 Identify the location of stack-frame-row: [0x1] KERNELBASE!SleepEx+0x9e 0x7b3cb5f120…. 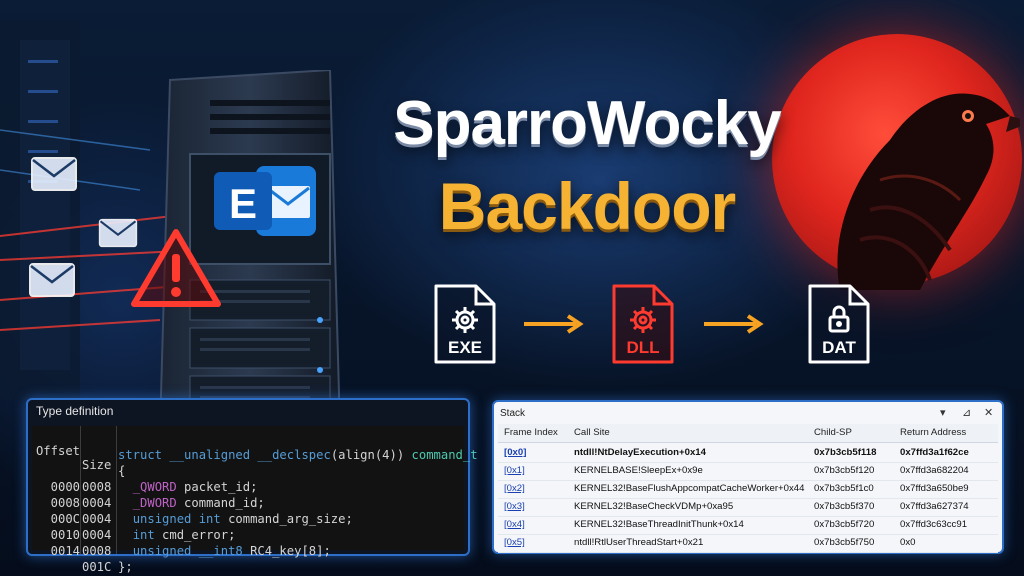
(748, 471).